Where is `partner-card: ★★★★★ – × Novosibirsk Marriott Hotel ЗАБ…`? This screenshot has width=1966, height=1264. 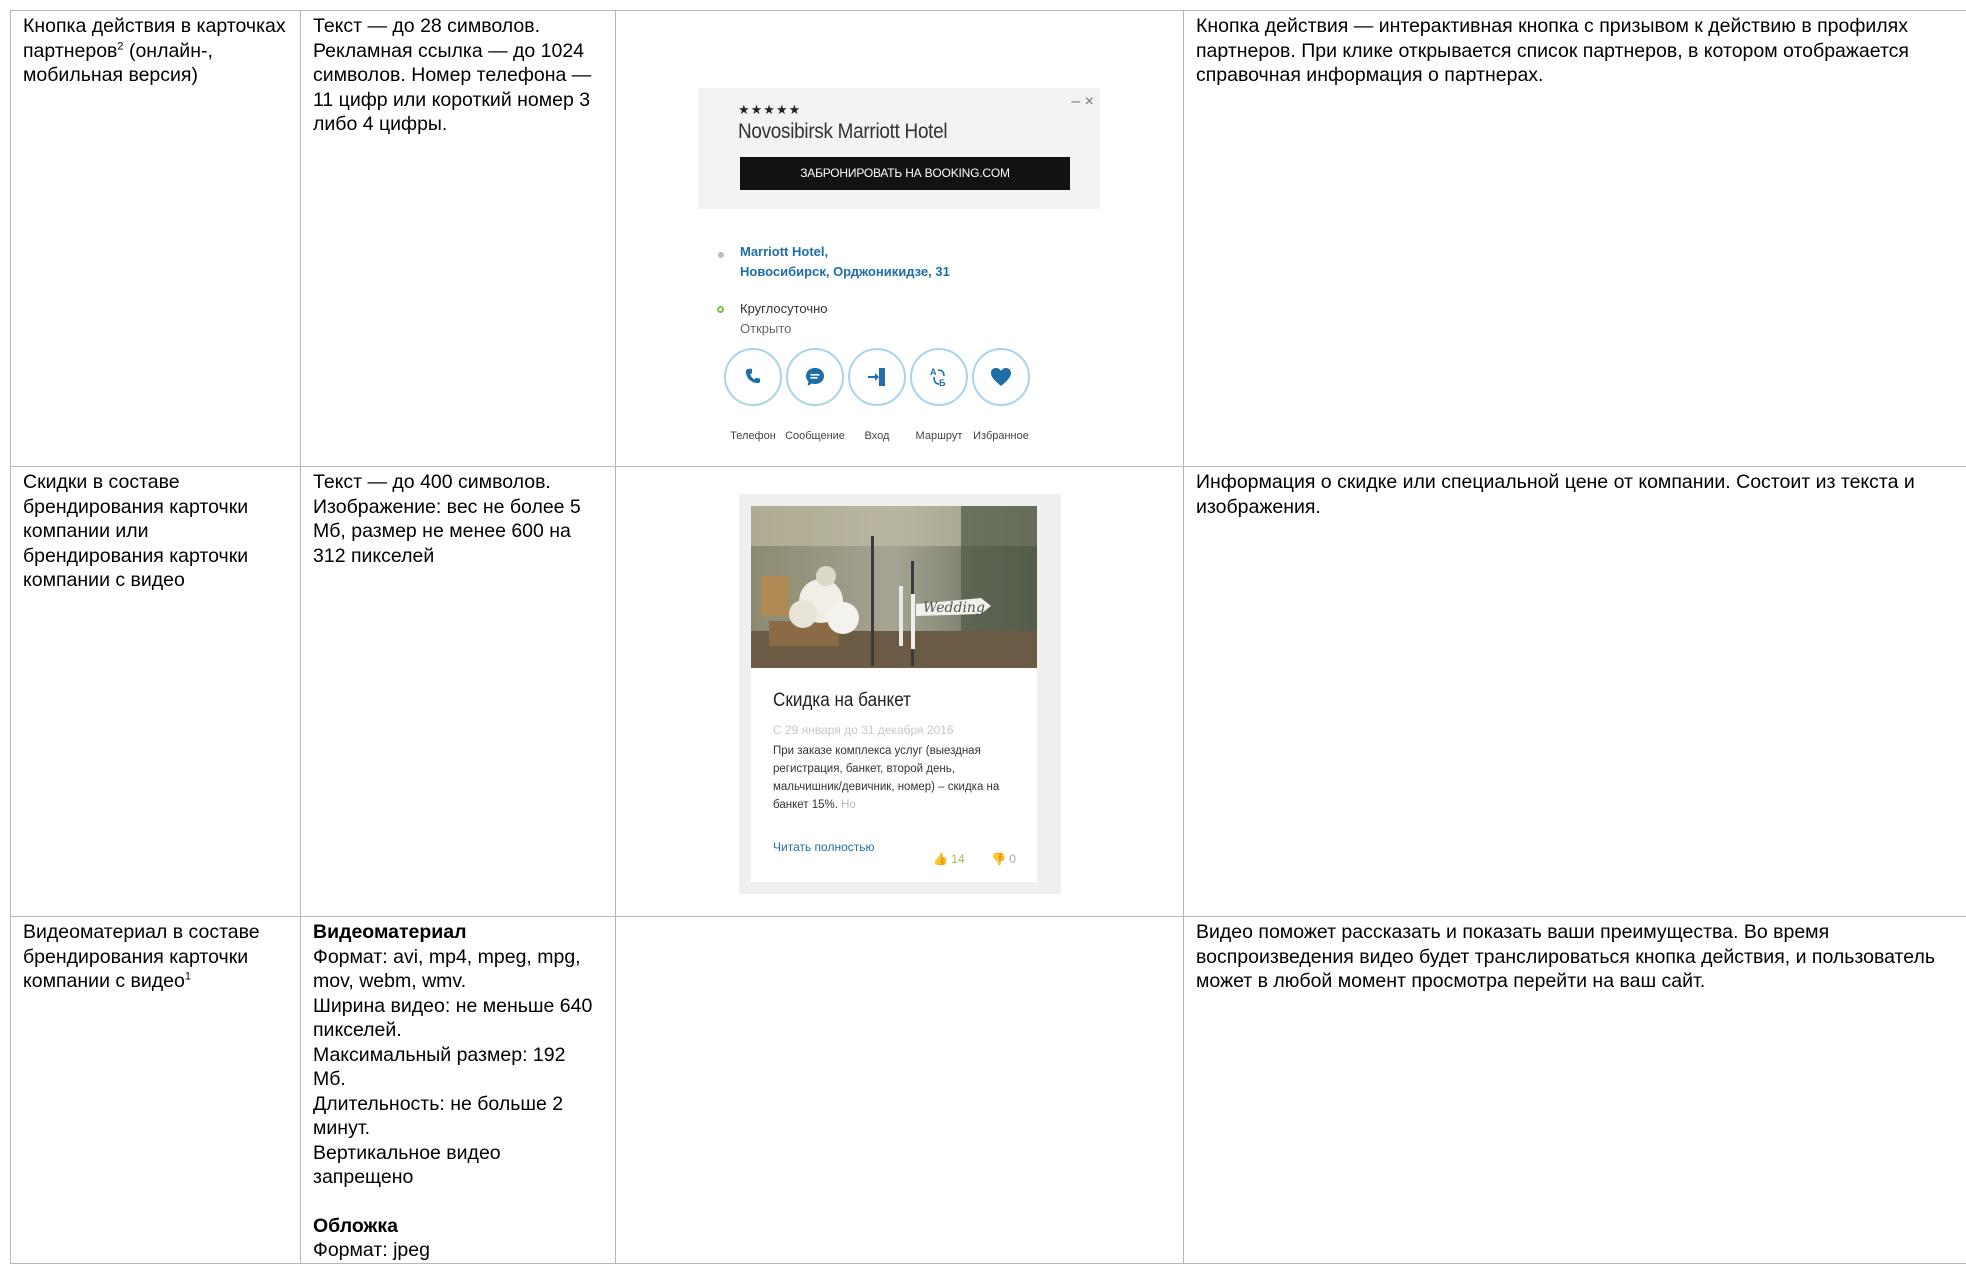
partner-card: ★★★★★ – × Novosibirsk Marriott Hotel ЗАБ… is located at coordinates (899, 271).